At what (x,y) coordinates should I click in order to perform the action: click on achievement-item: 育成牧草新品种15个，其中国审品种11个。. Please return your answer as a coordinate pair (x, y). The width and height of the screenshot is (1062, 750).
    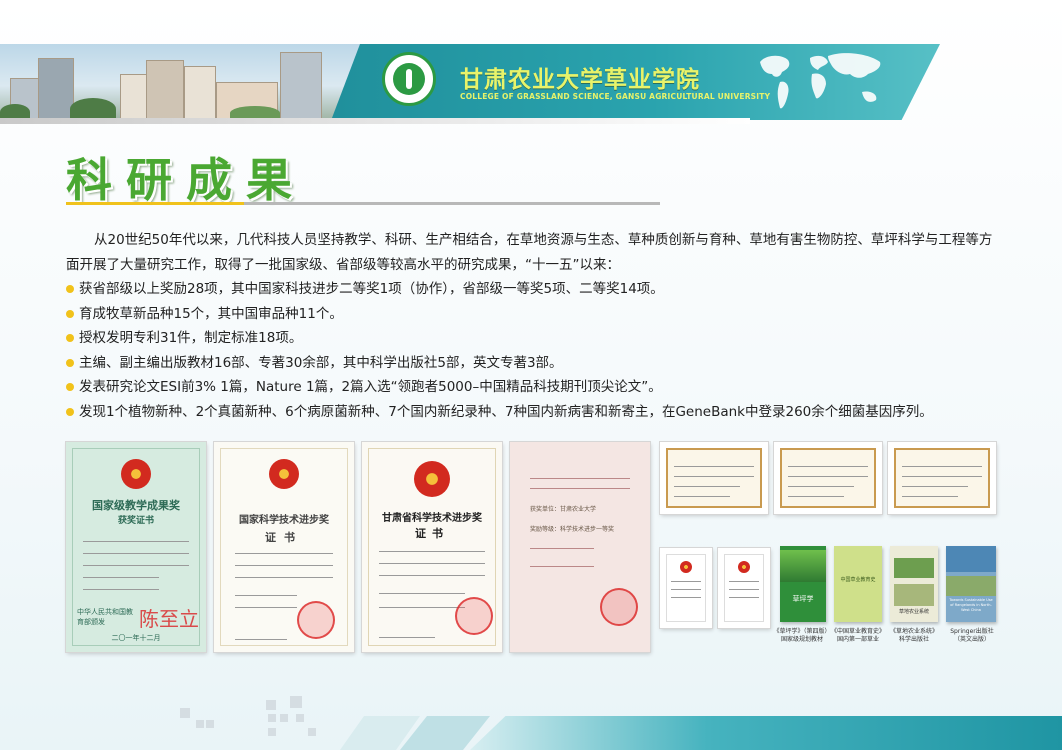
    Looking at the image, I should click on (531, 314).